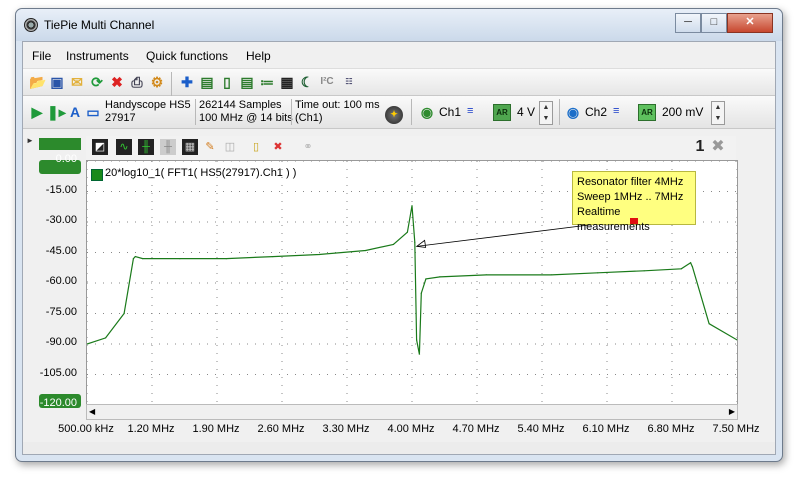 The height and width of the screenshot is (481, 800). Describe the element at coordinates (616, 111) in the screenshot. I see `ch2-coupling-icon: ≡` at that location.